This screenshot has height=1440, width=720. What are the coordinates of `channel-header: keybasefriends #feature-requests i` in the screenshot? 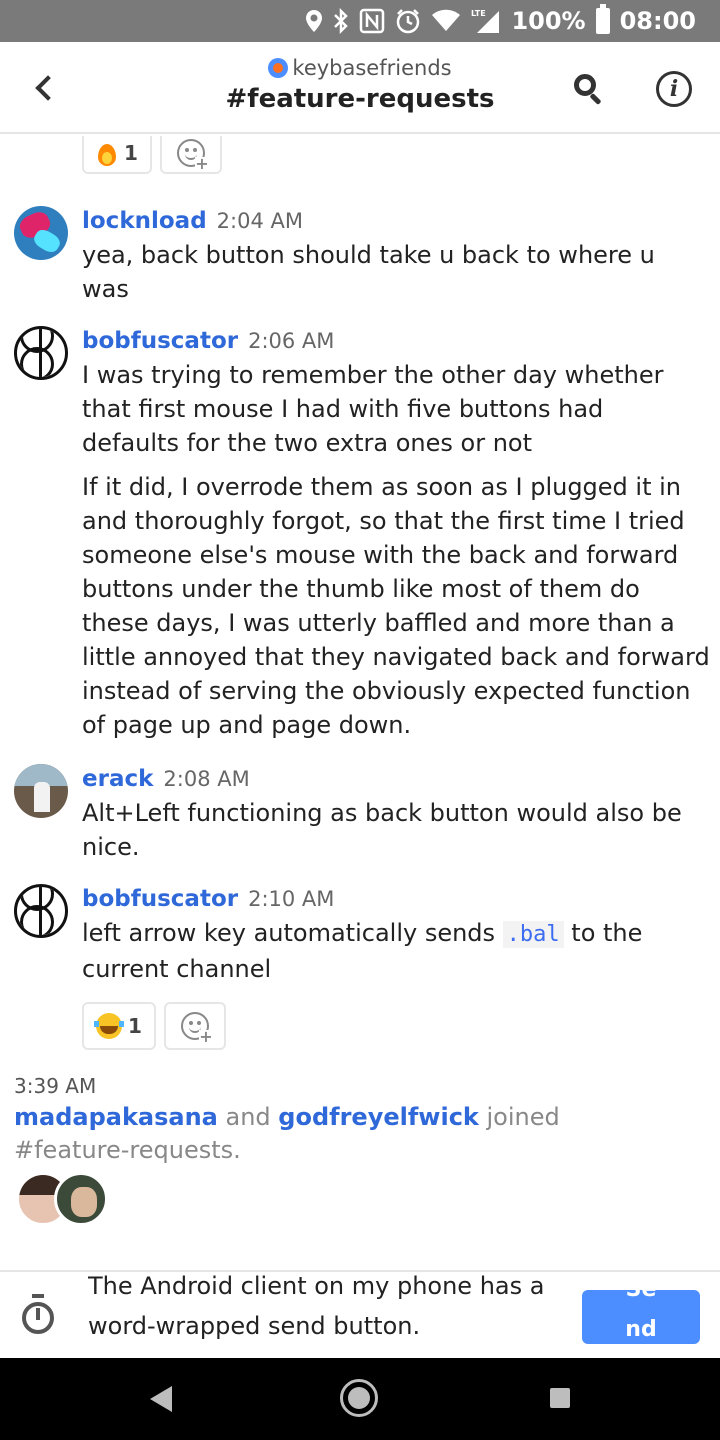 It's located at (360, 88).